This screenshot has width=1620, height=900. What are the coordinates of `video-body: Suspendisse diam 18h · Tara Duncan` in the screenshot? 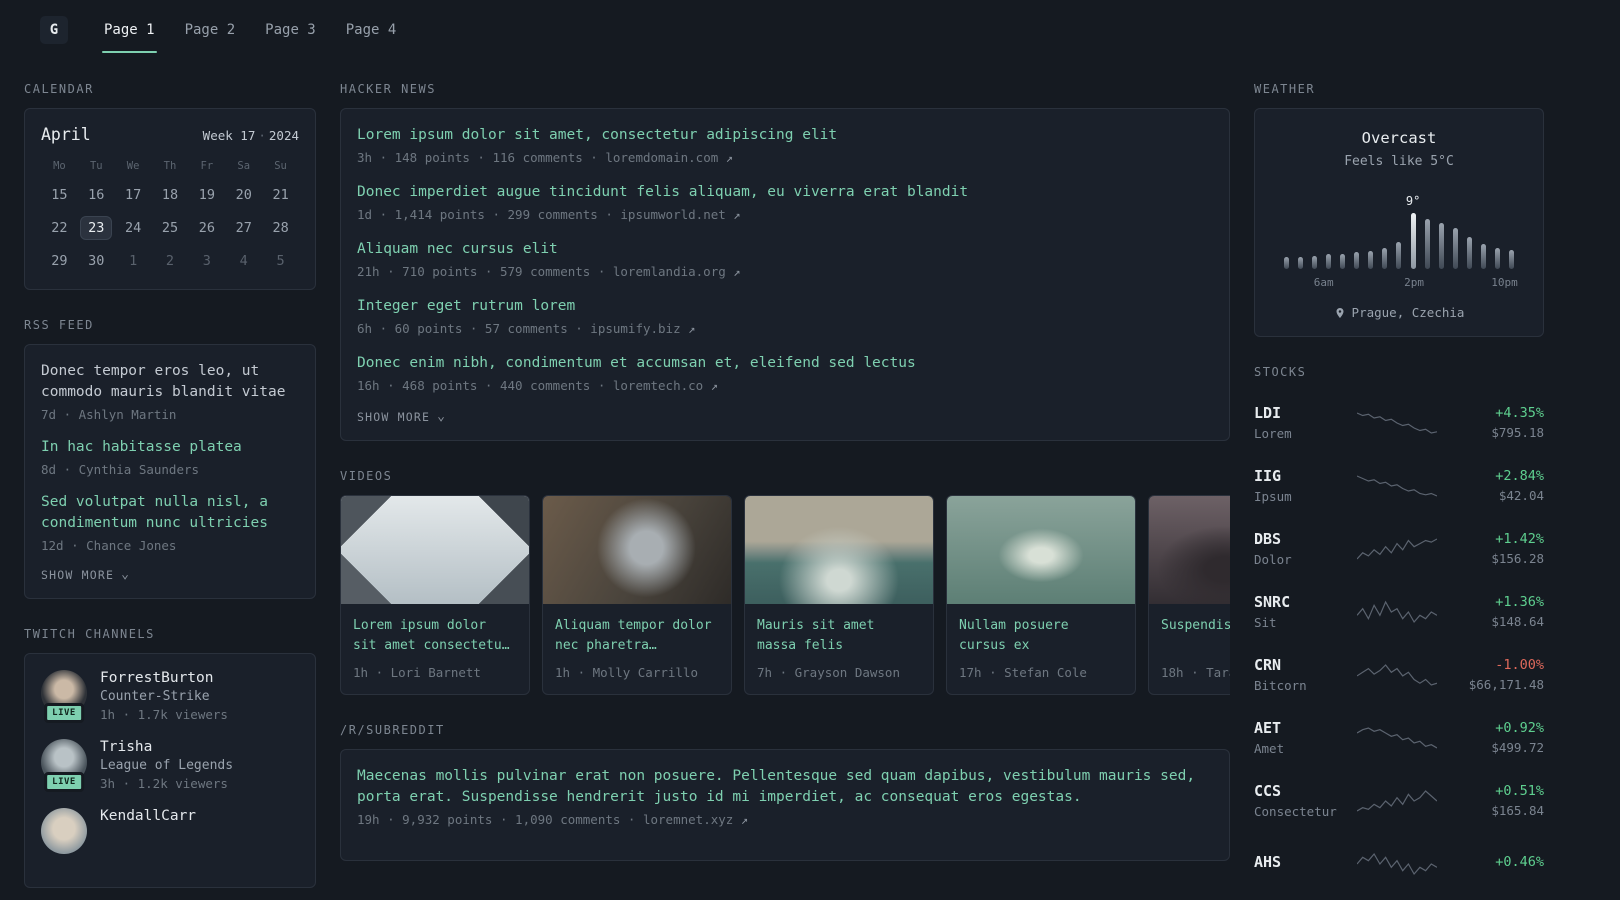 It's located at (1189, 649).